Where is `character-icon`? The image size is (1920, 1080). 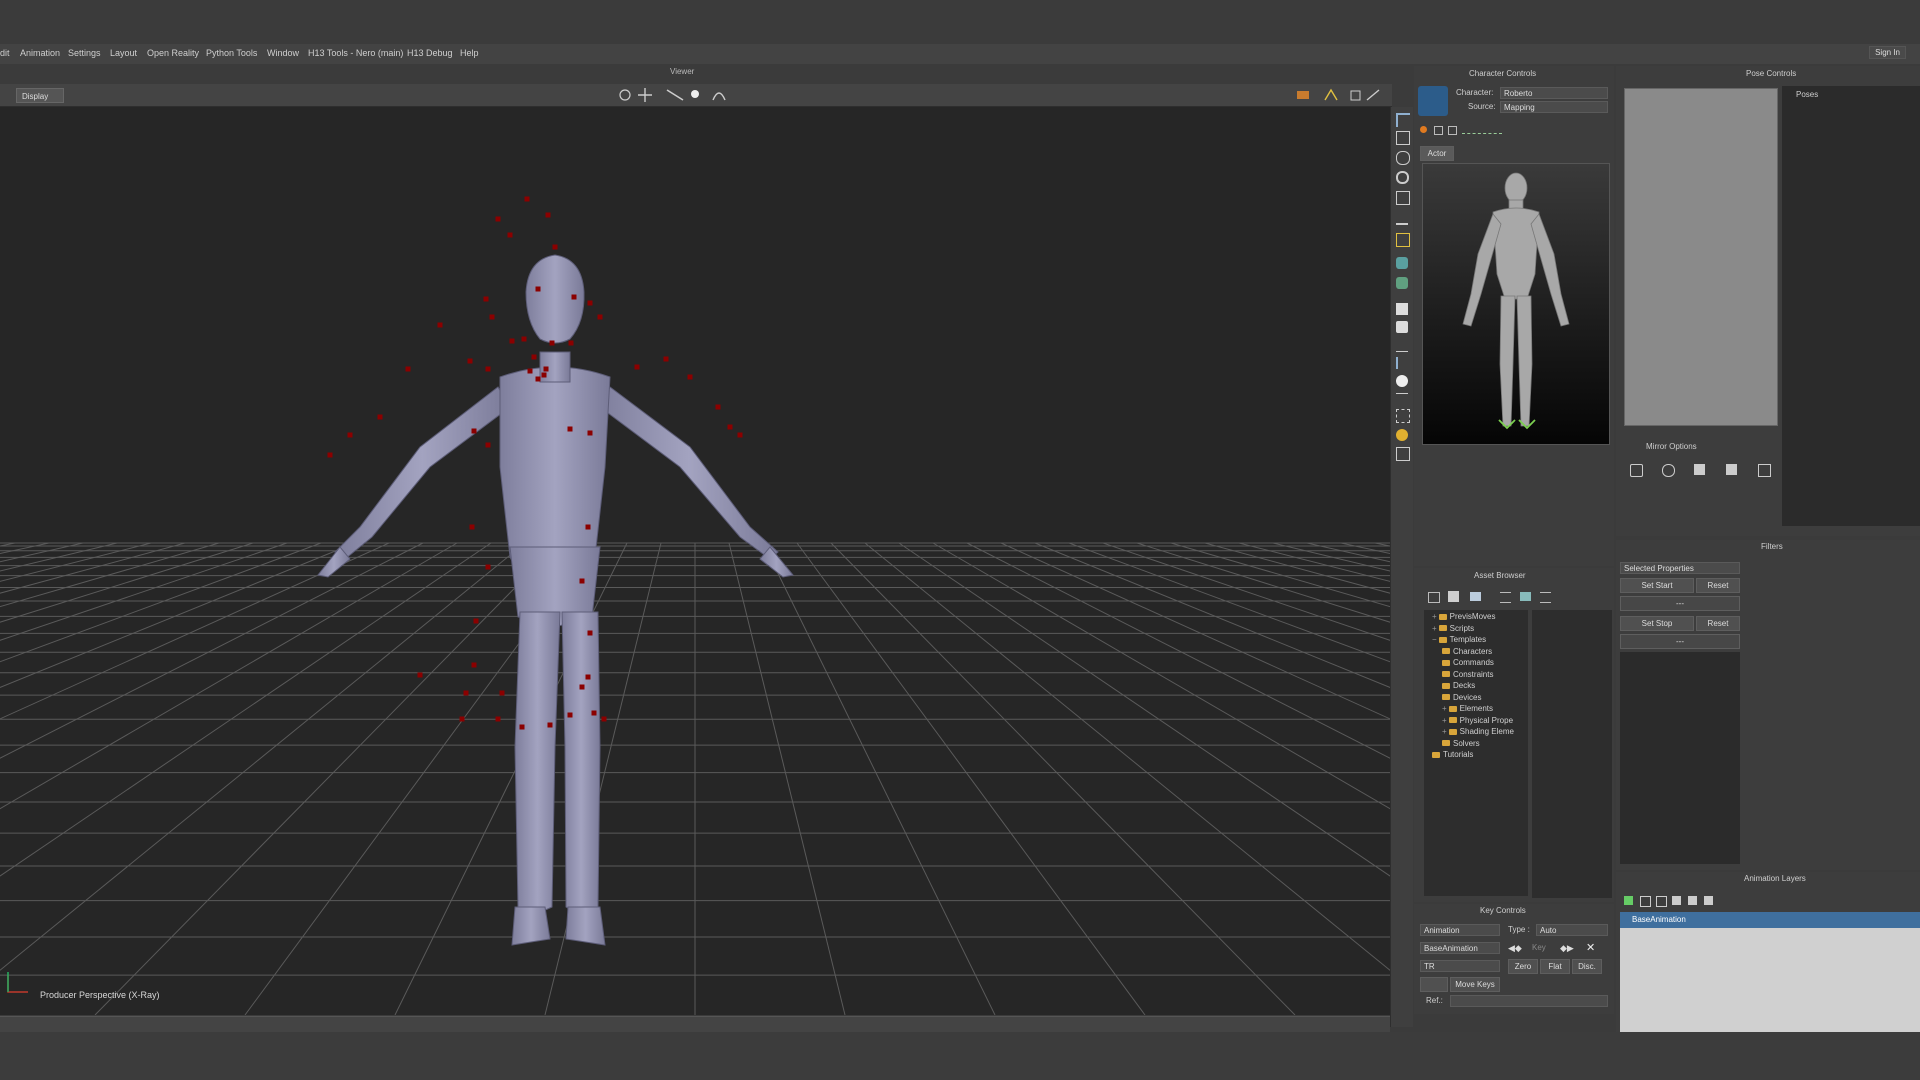
character-icon is located at coordinates (1402, 263).